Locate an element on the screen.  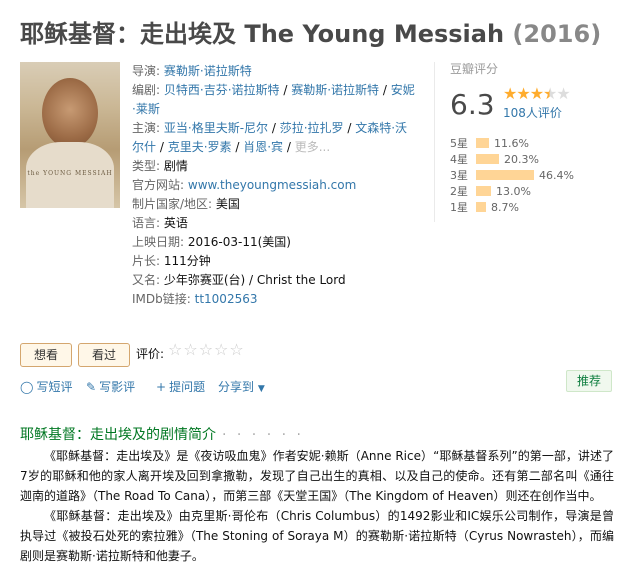
write-review-label: 写短评 is located at coordinates (54, 387).